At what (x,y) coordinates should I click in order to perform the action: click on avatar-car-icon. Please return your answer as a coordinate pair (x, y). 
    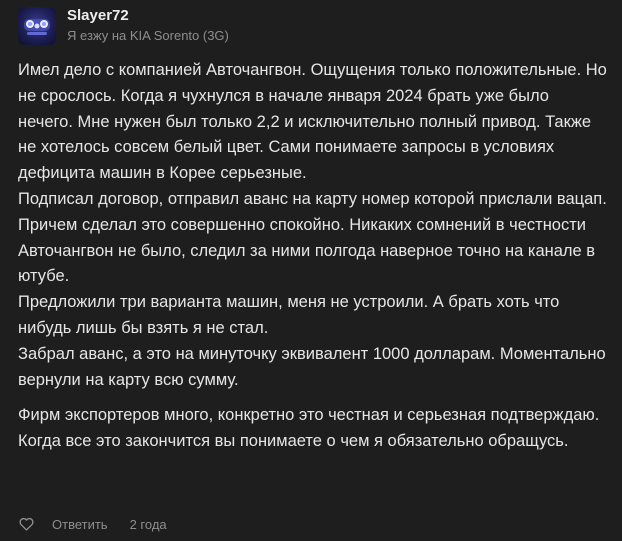
    Looking at the image, I should click on (37, 27).